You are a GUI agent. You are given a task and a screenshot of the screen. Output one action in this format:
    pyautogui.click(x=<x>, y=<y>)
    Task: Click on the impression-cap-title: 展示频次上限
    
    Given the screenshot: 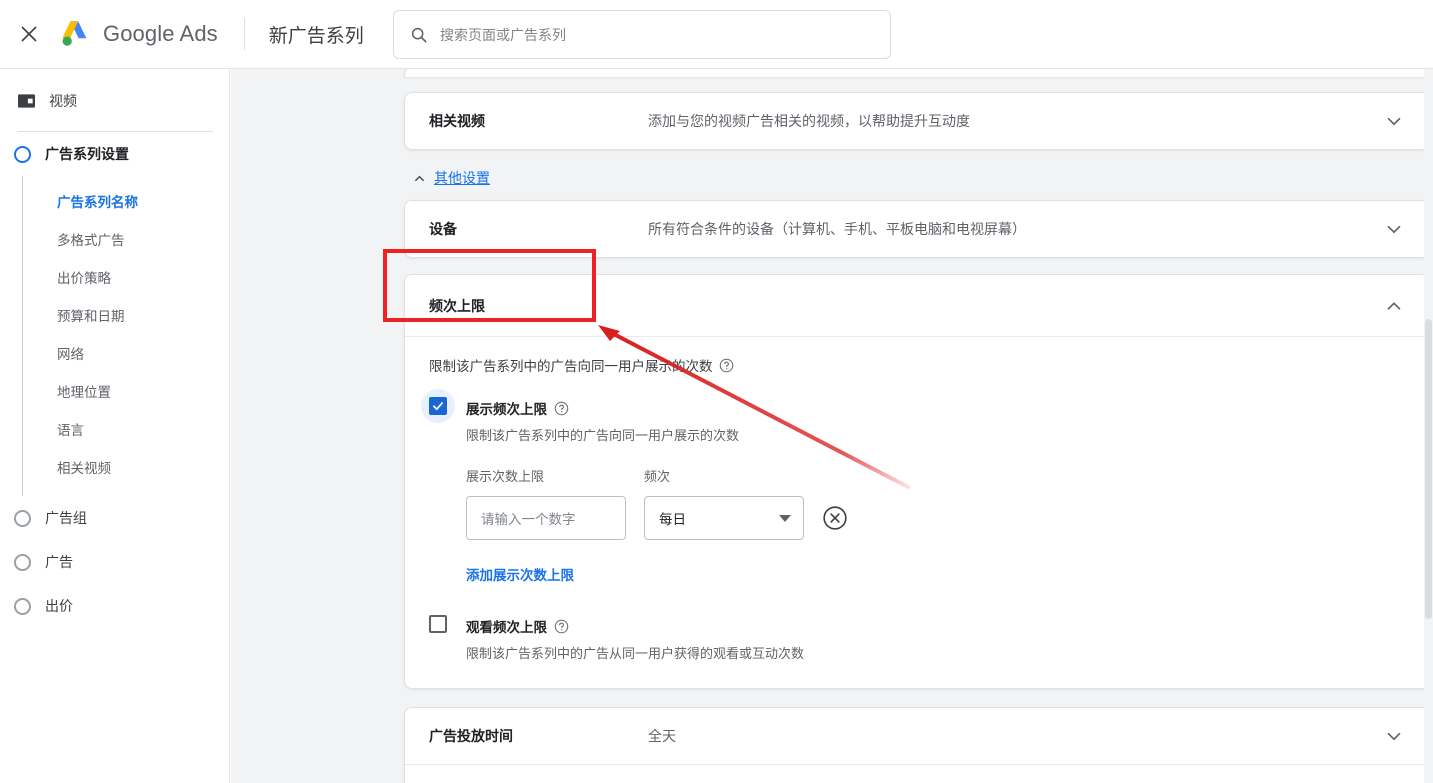 What is the action you would take?
    pyautogui.click(x=506, y=409)
    